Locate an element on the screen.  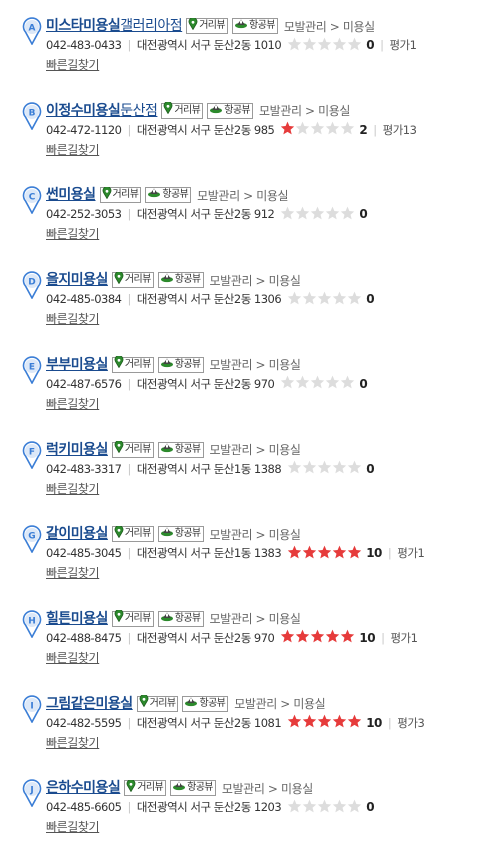
place-name-link: 은하수미용실 is located at coordinates (83, 788).